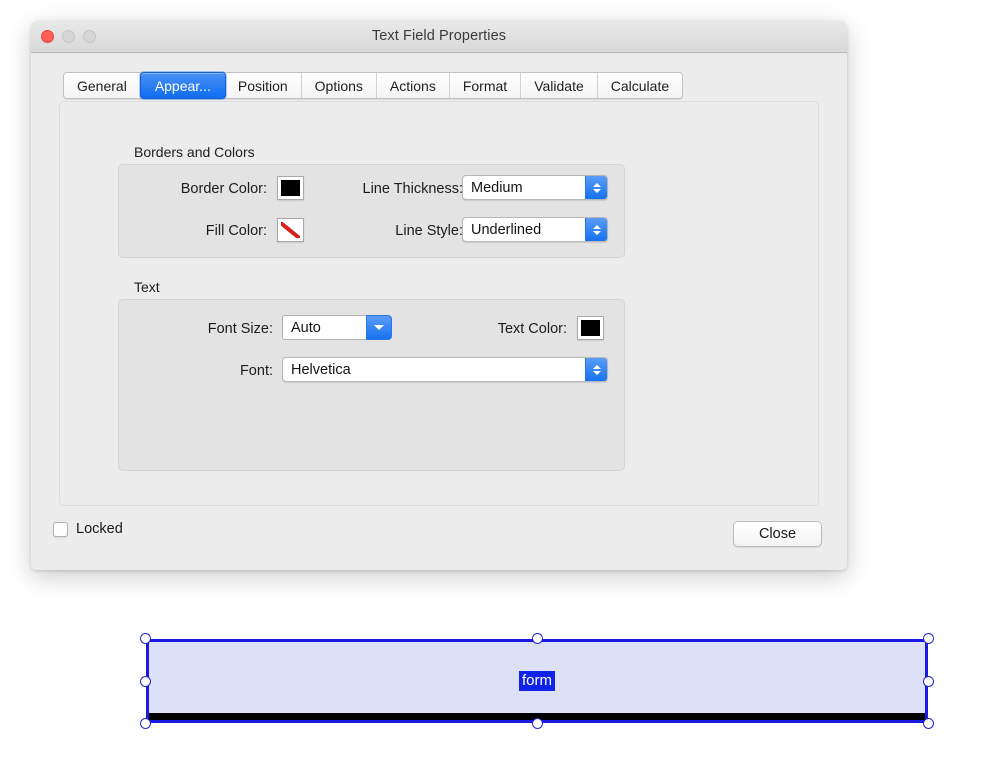 This screenshot has height=770, width=999. I want to click on resize-handle-top-right, so click(928, 638).